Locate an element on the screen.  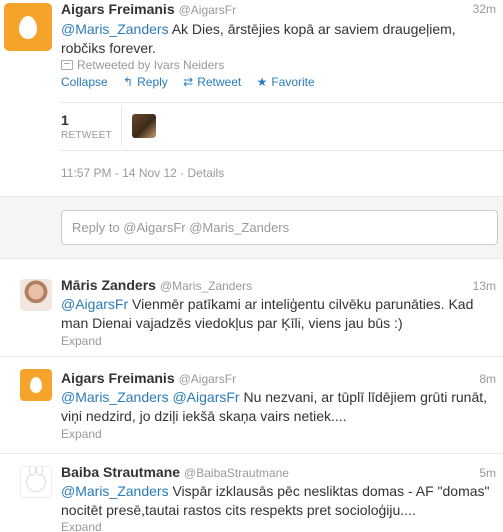
retweet-button: ⇄ Retweet is located at coordinates (212, 82).